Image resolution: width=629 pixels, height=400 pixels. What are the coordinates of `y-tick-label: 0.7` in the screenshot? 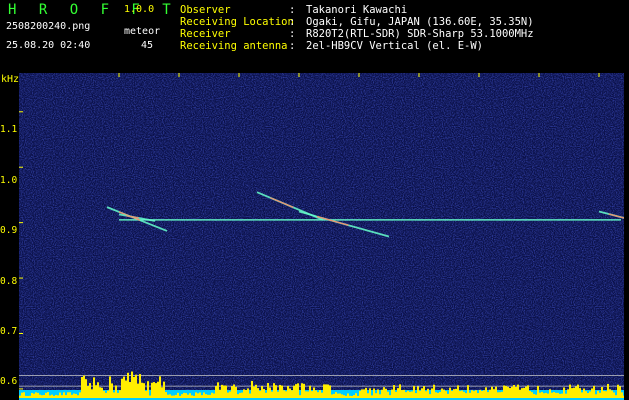 It's located at (9, 331).